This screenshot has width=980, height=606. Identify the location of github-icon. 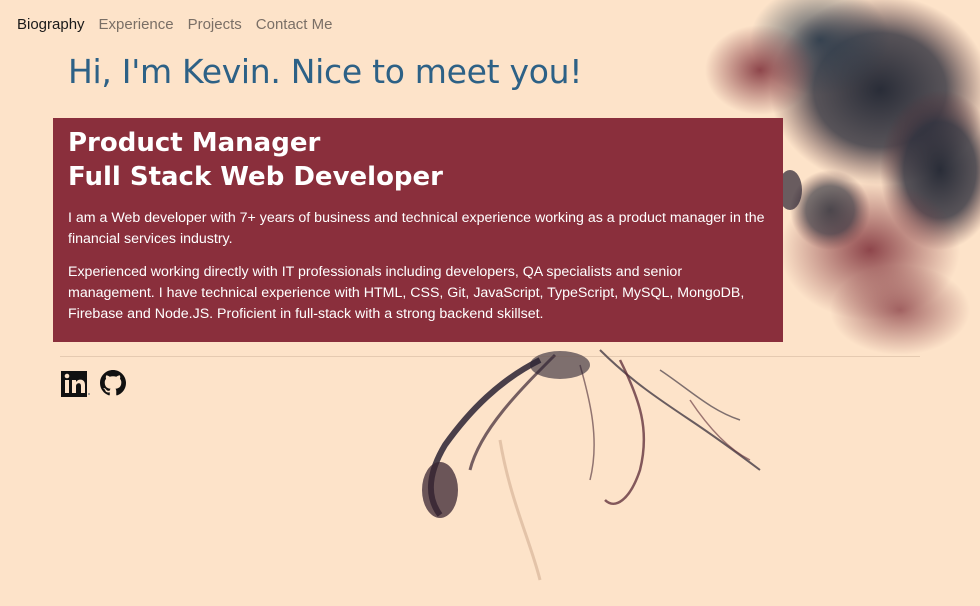
(113, 386).